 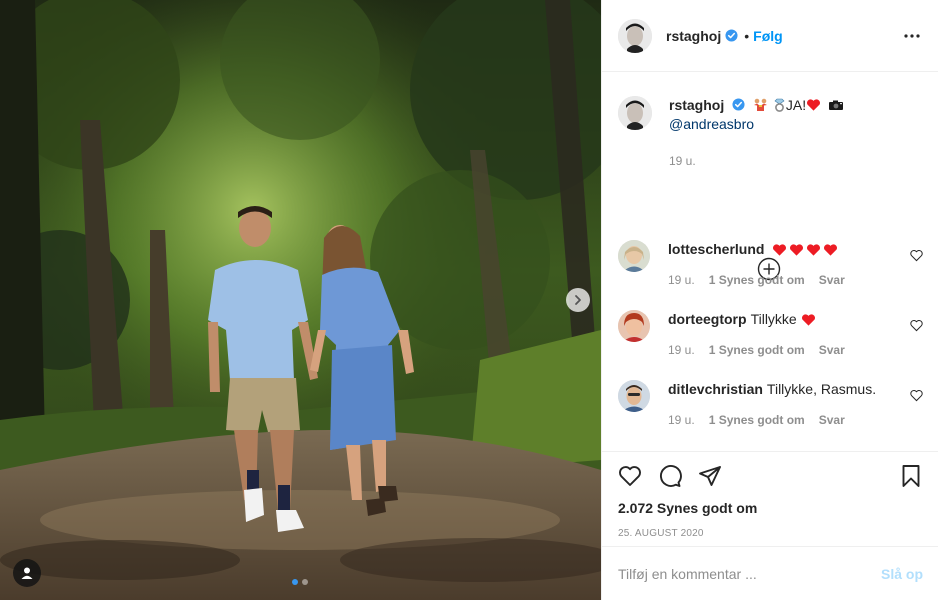 I want to click on post-actions: 2.072 Synes godt om 25. AUGUST 2020, so click(x=770, y=495).